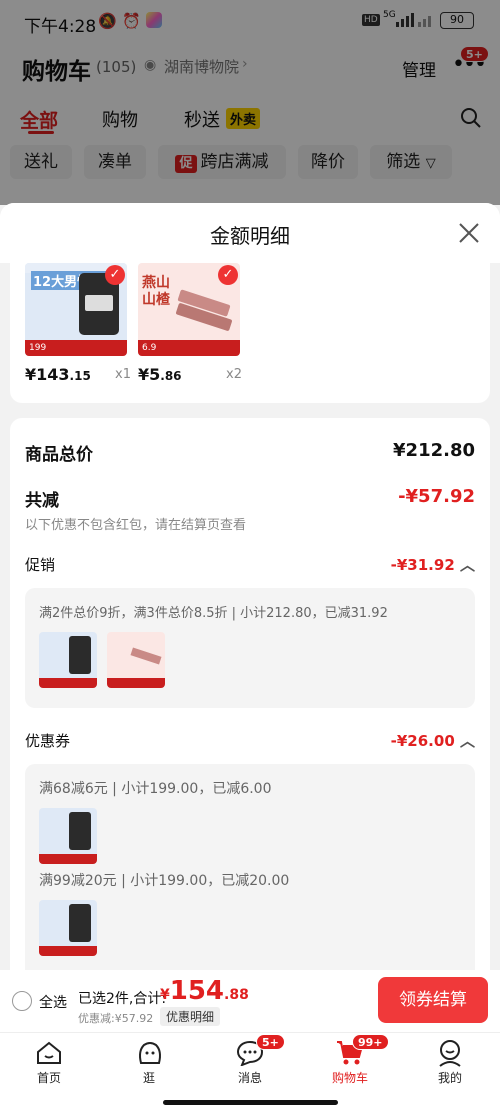 This screenshot has width=500, height=1111. I want to click on product-qty-1: x1, so click(123, 374).